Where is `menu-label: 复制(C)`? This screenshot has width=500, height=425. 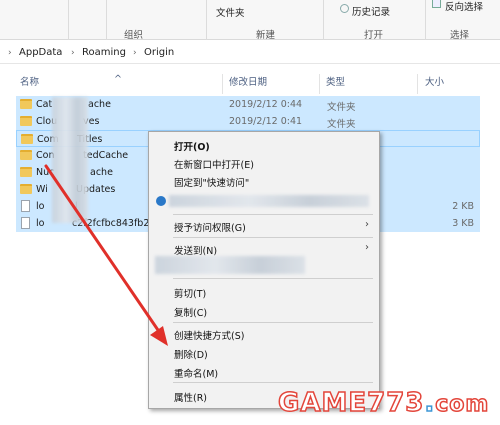
menu-label: 复制(C) is located at coordinates (191, 313).